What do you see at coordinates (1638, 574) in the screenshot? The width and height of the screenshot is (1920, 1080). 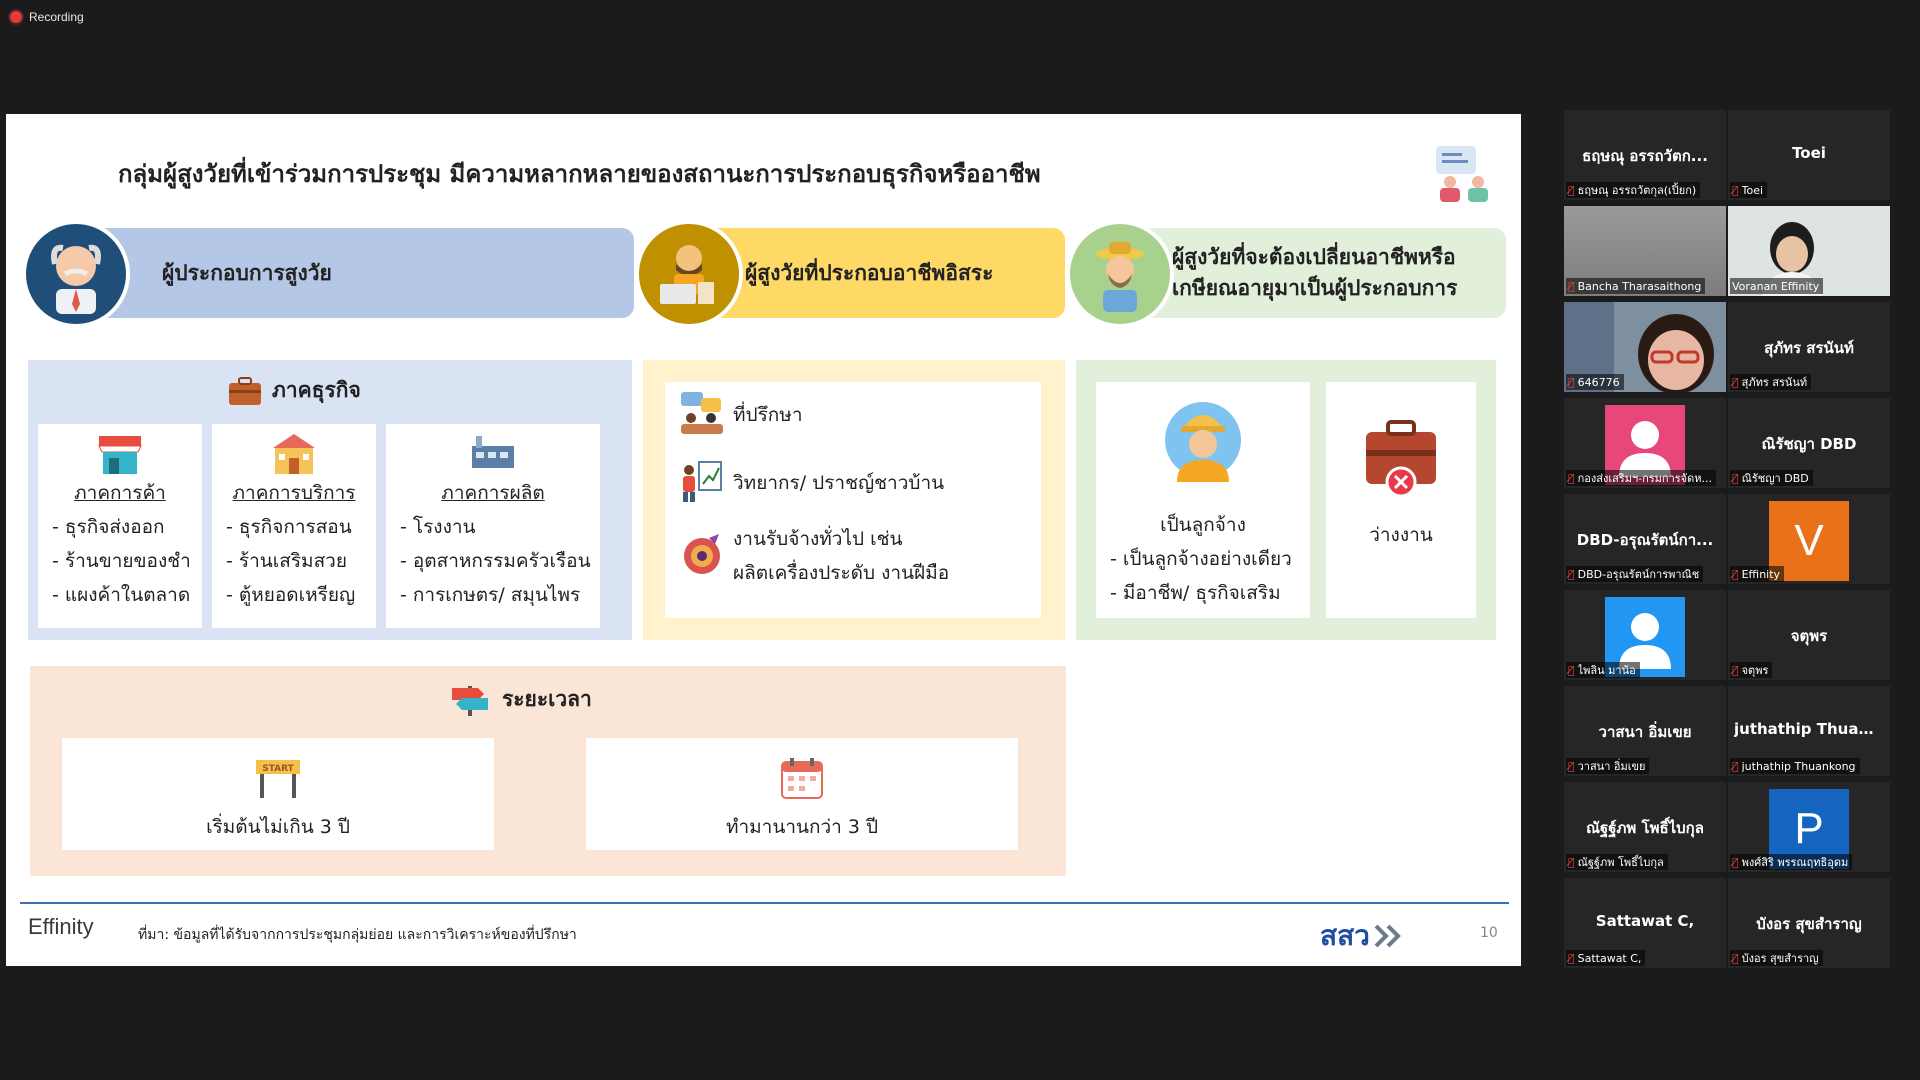 I see `participant-name: DBD-อรุณรัตน์การพาณิช` at bounding box center [1638, 574].